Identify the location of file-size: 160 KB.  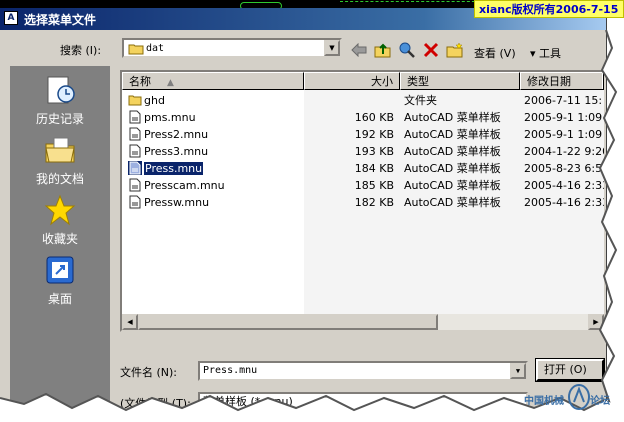
(374, 117).